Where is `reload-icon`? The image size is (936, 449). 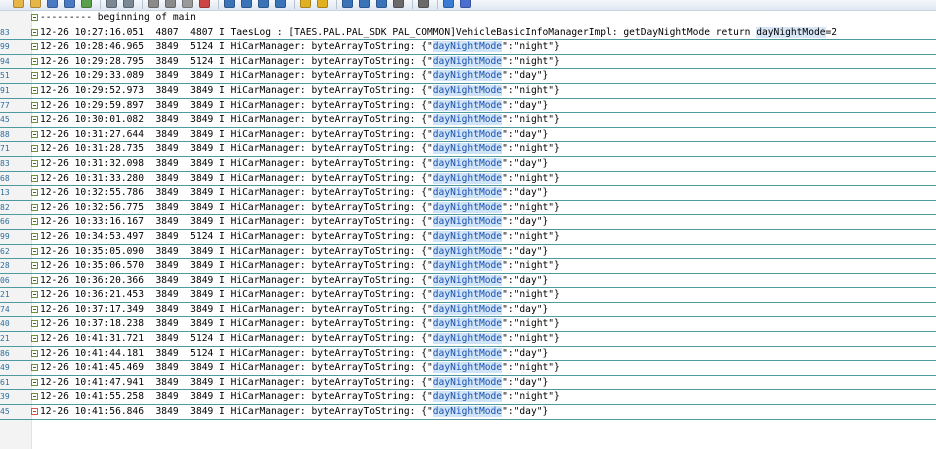
reload-icon is located at coordinates (86, 4).